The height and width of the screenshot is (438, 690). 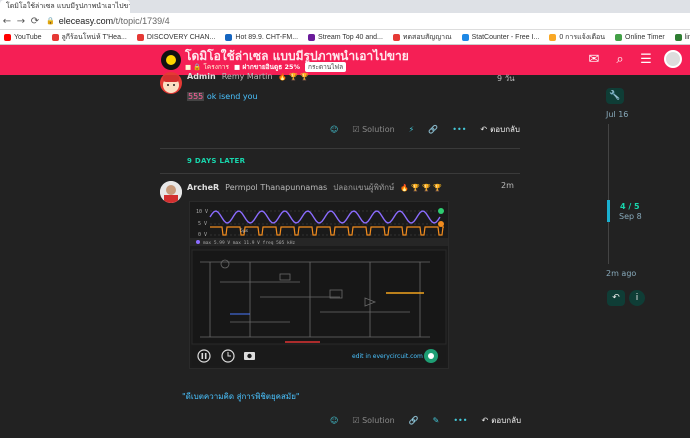 What do you see at coordinates (345, 21) in the screenshot?
I see `address-bar: ← → ⟳ 🔒 eleceasy.com/t/topic/1739/4` at bounding box center [345, 21].